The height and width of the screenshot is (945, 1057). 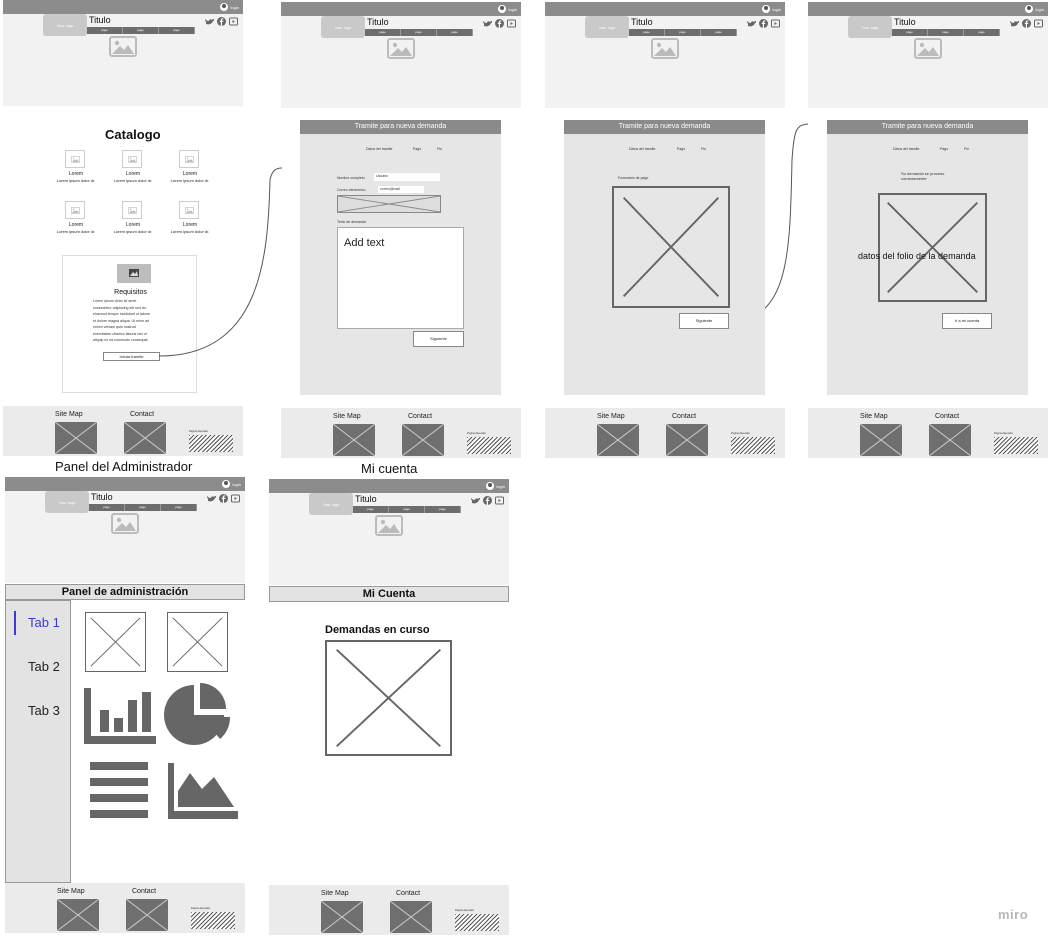 I want to click on admin-card-1-placeholder, so click(x=115, y=642).